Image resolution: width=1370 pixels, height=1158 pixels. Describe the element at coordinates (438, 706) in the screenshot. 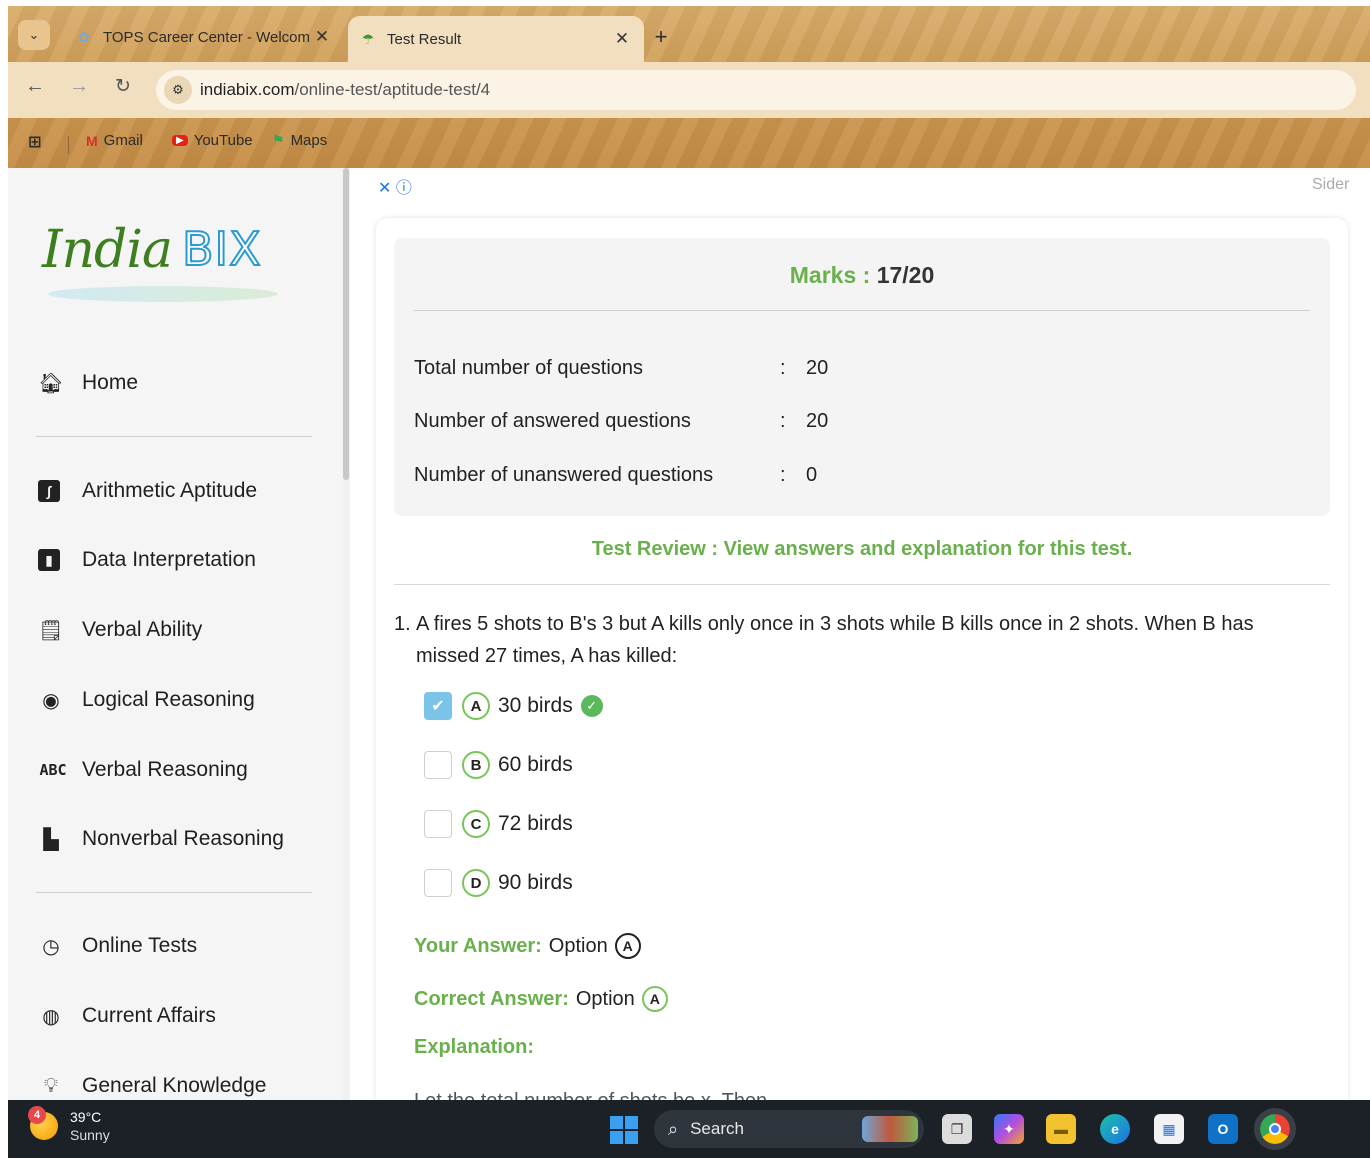

I see `checkbox-checked-icon: ✔` at that location.